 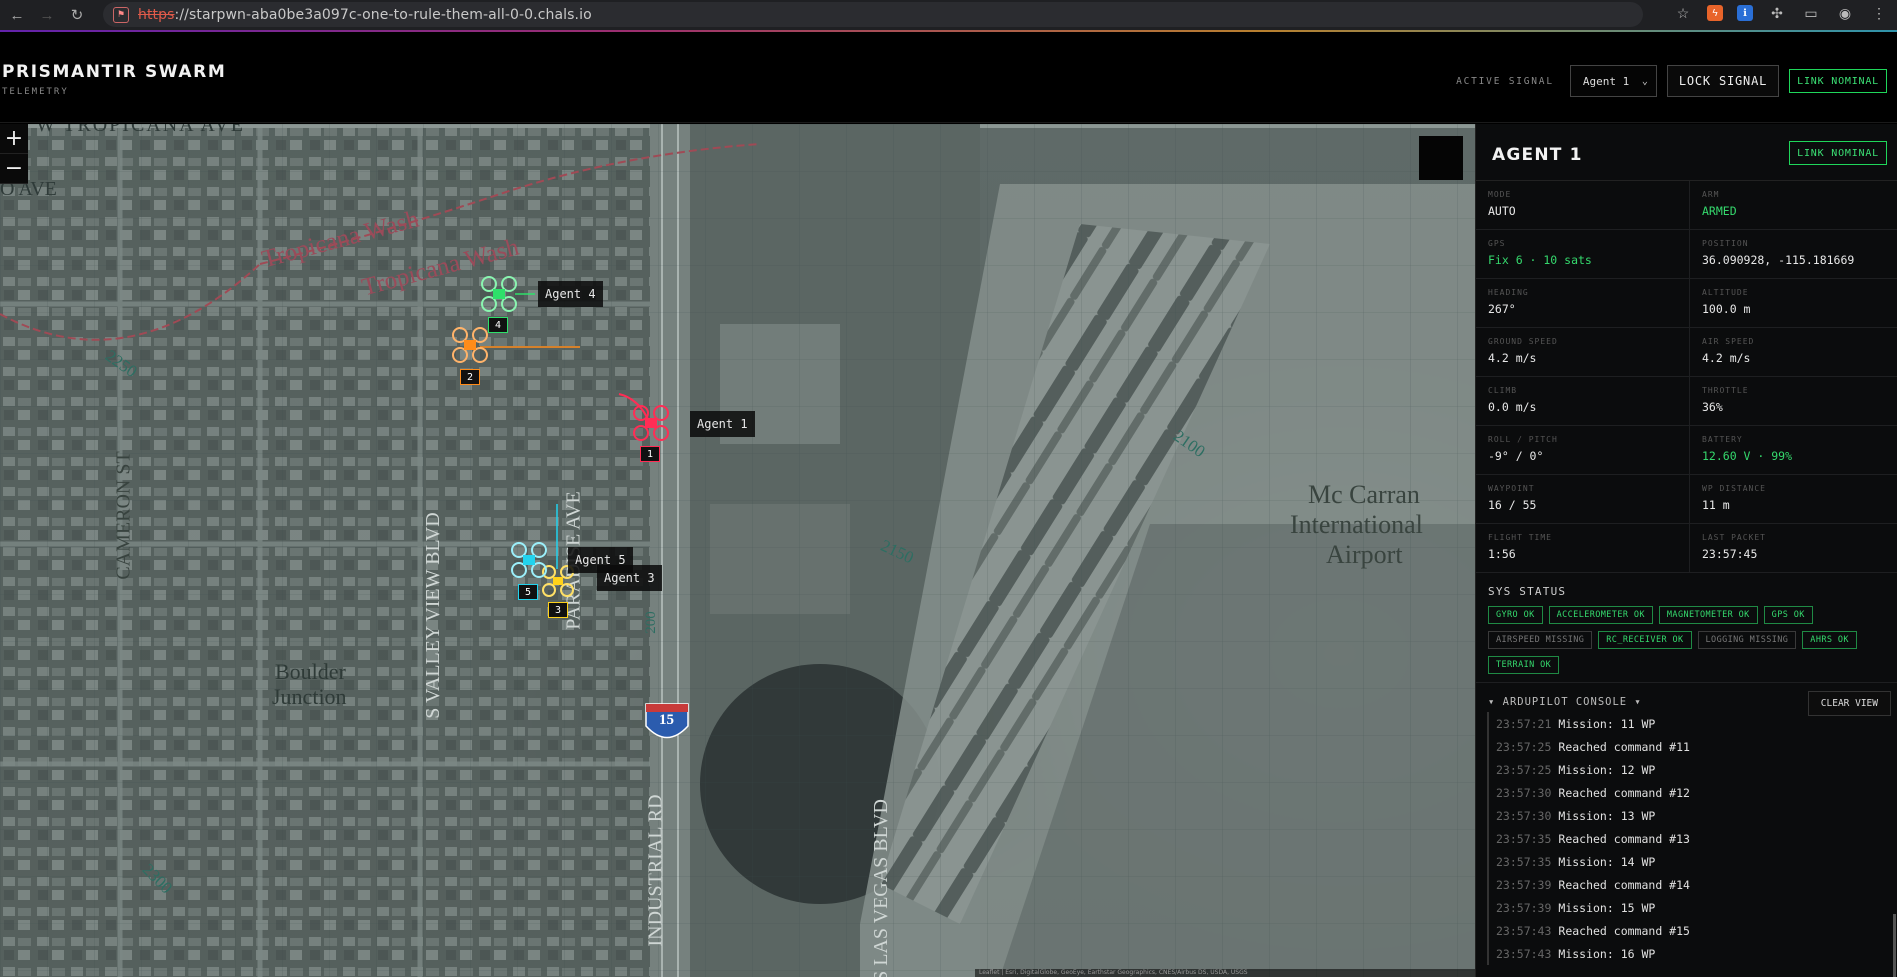 What do you see at coordinates (1745, 13) in the screenshot?
I see `extension-icon: ℹ` at bounding box center [1745, 13].